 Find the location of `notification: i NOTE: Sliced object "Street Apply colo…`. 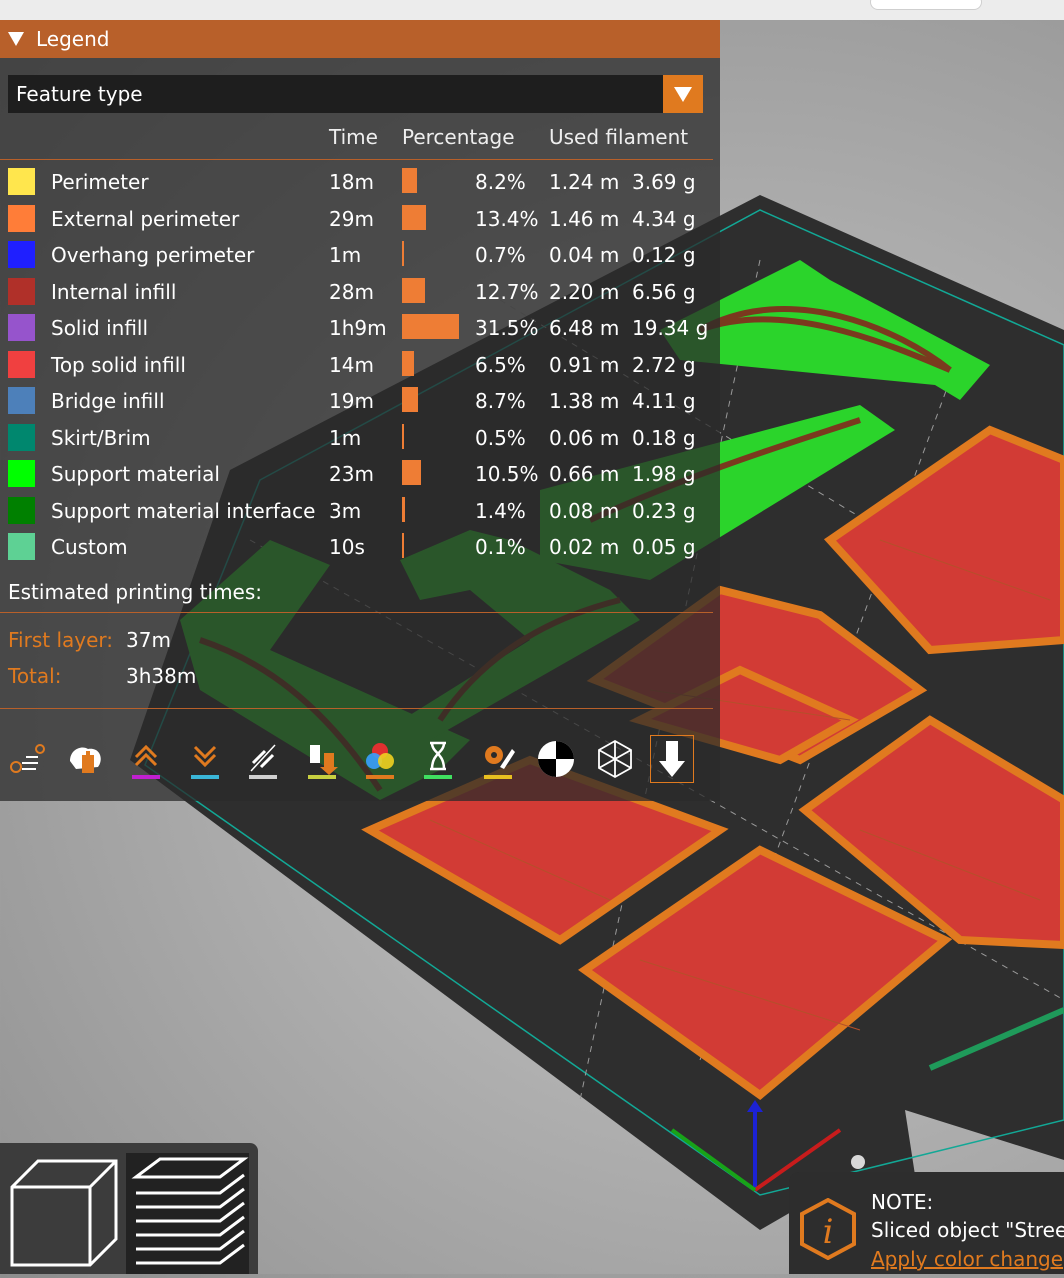

notification: i NOTE: Sliced object "Street Apply colo… is located at coordinates (926, 1223).